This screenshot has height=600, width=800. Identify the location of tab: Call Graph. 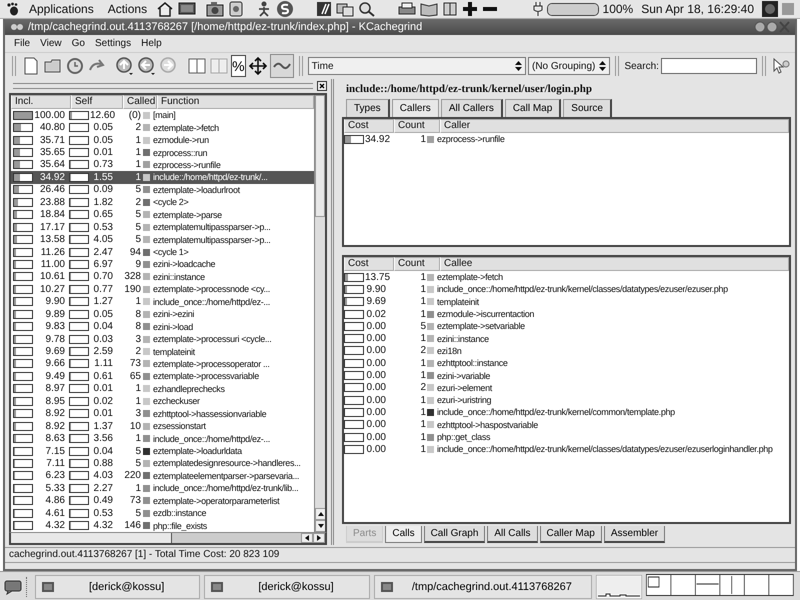
(455, 534).